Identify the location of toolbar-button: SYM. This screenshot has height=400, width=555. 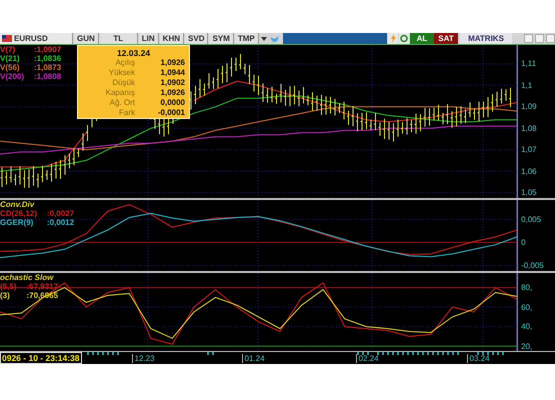
(221, 38).